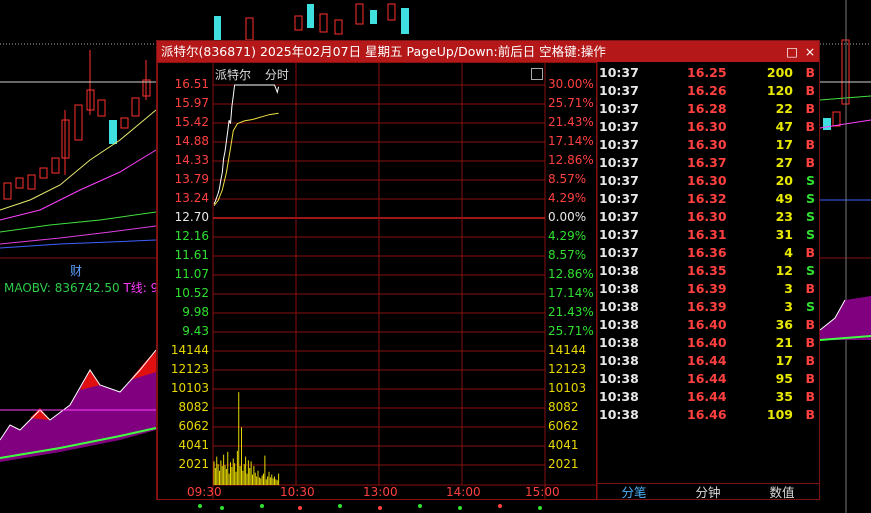 This screenshot has width=871, height=513. What do you see at coordinates (191, 84) in the screenshot?
I see `price-tick-label: 16.51` at bounding box center [191, 84].